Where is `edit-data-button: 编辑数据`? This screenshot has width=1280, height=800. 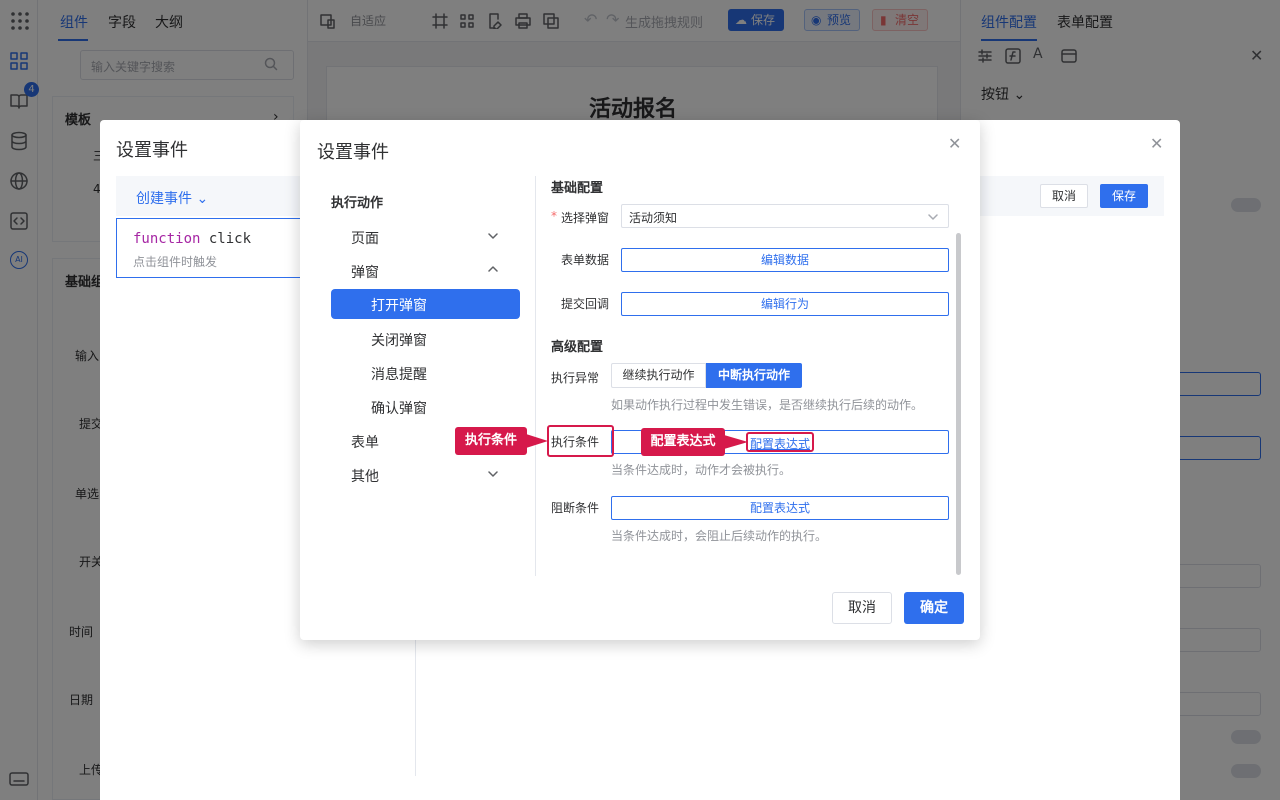
edit-data-button: 编辑数据 is located at coordinates (785, 260).